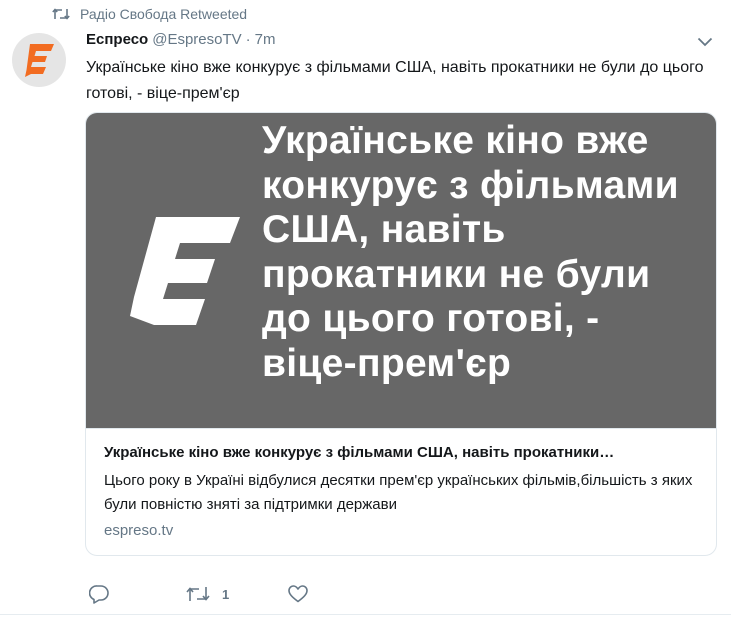 Image resolution: width=731 pixels, height=618 pixels. I want to click on espreso-logo-icon, so click(39, 60).